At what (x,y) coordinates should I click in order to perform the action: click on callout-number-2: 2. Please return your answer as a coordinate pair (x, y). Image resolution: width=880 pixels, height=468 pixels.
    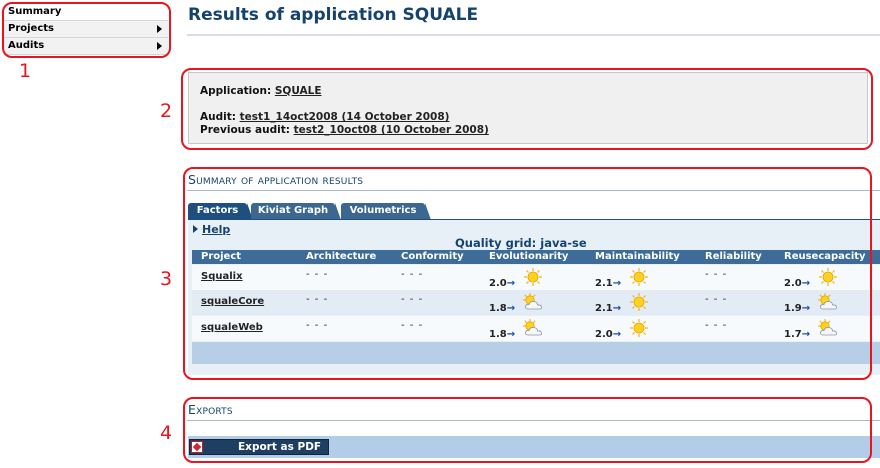
    Looking at the image, I should click on (166, 111).